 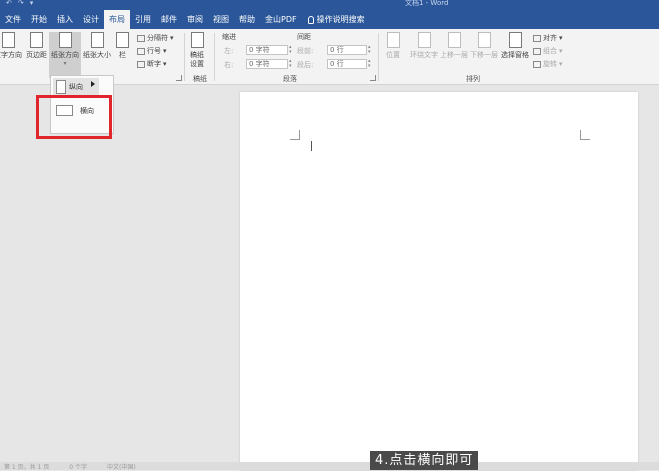 I want to click on rotate-label: 旋转, so click(x=550, y=64).